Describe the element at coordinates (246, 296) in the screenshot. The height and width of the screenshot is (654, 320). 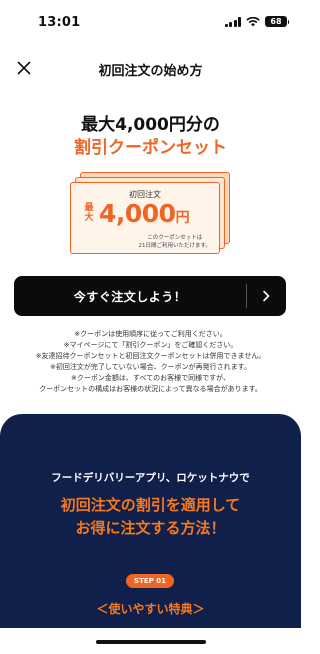
I see `cta-divider` at that location.